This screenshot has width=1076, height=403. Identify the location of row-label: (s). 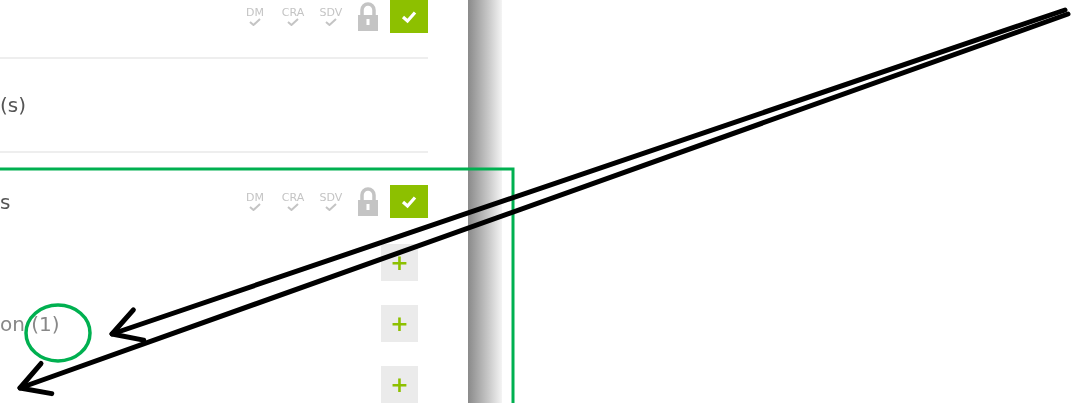
(13, 104).